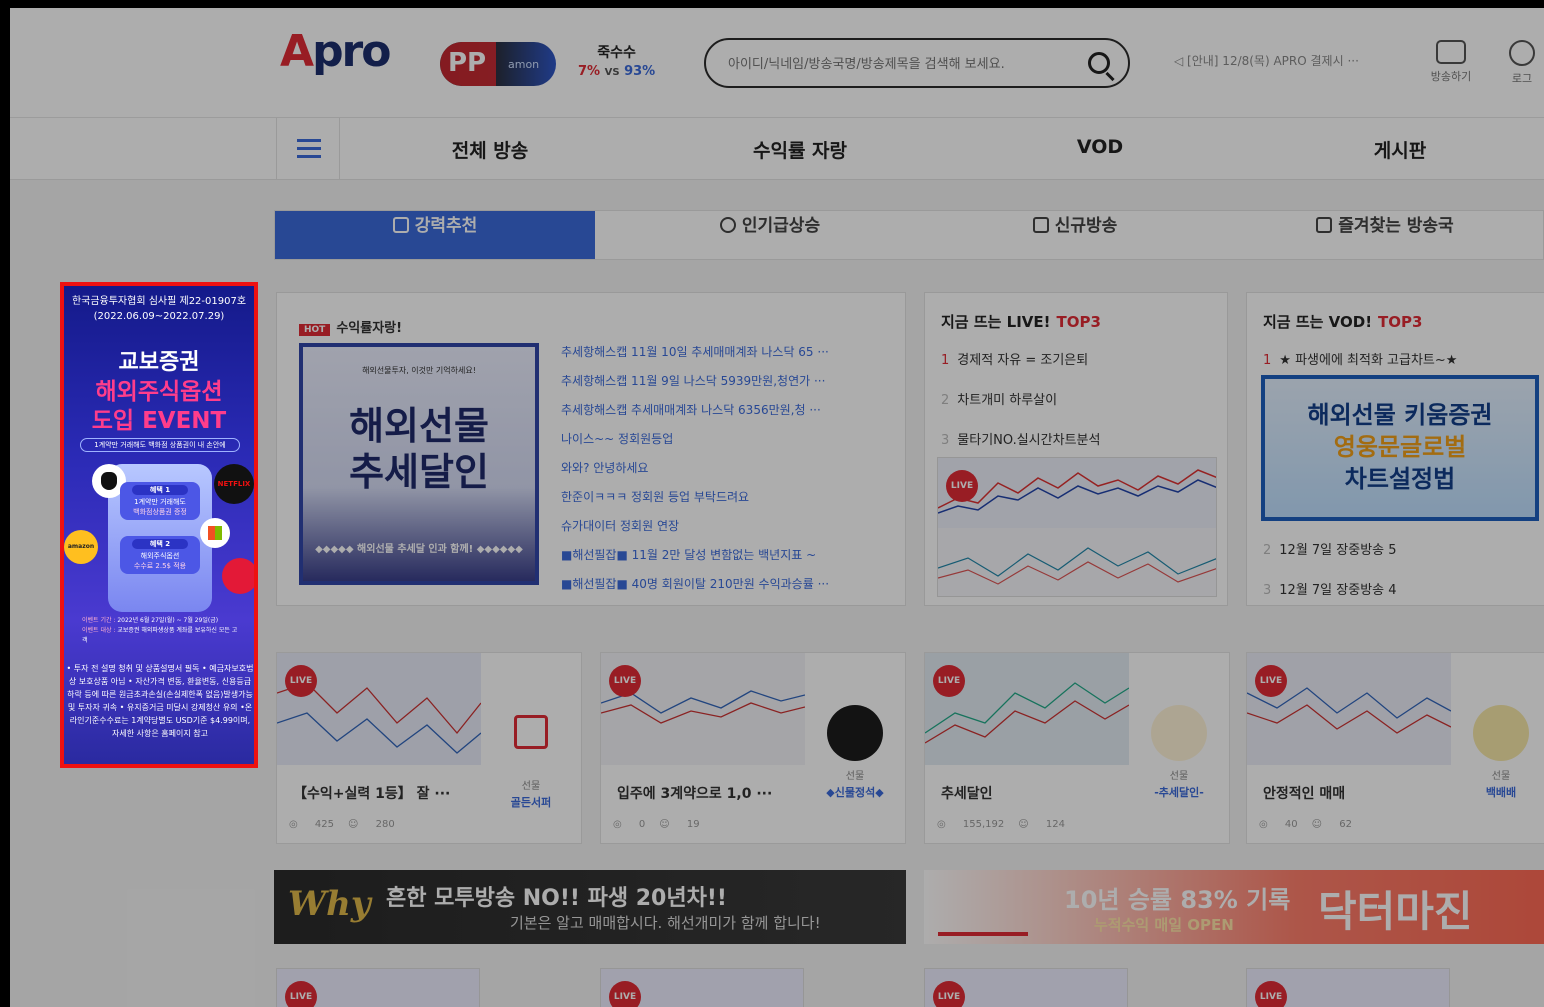 This screenshot has height=1007, width=1544. Describe the element at coordinates (726, 502) in the screenshot. I see `list-item: 한준이ㅋㅋㅋ 정회원 등업 부탁드려요` at that location.